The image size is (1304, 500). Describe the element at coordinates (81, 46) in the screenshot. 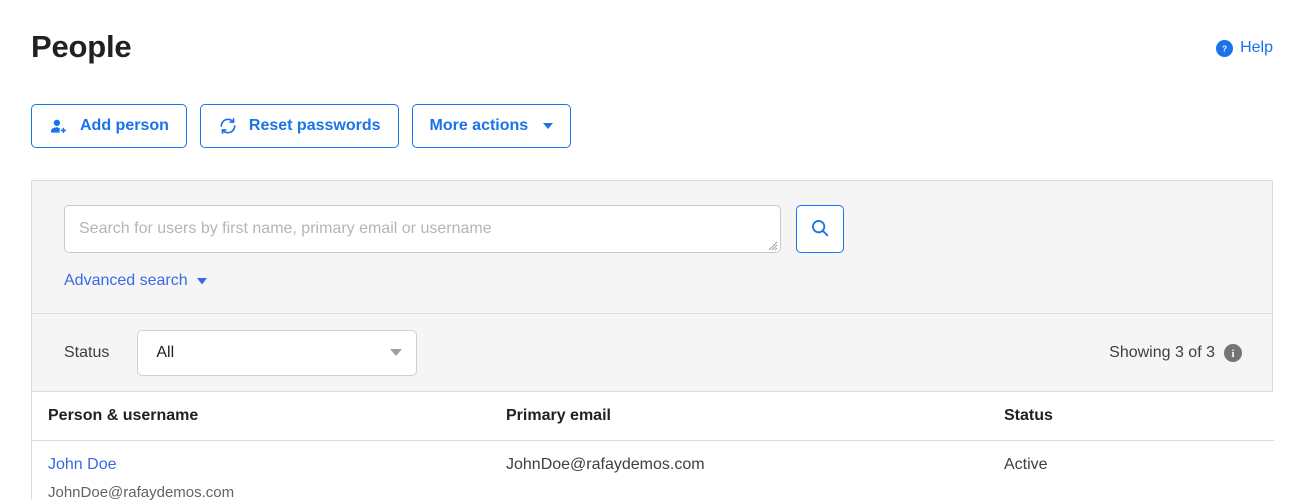

I see `page-title: People` at that location.